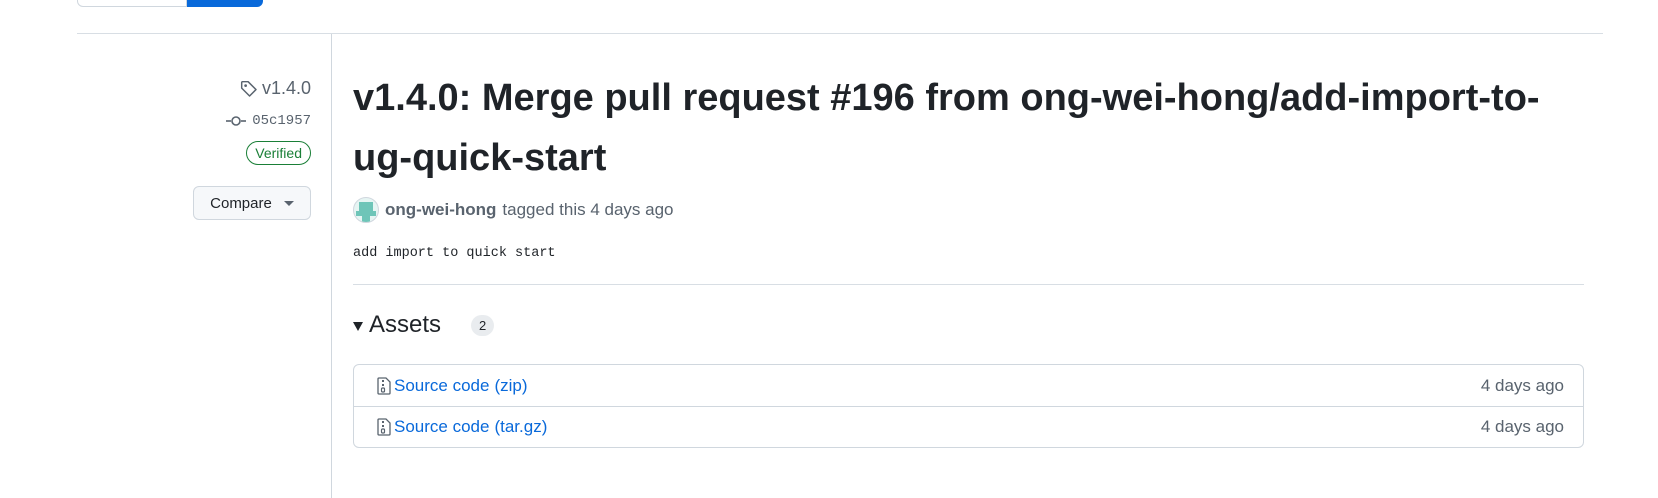  What do you see at coordinates (225, 3) in the screenshot?
I see `primary-button` at bounding box center [225, 3].